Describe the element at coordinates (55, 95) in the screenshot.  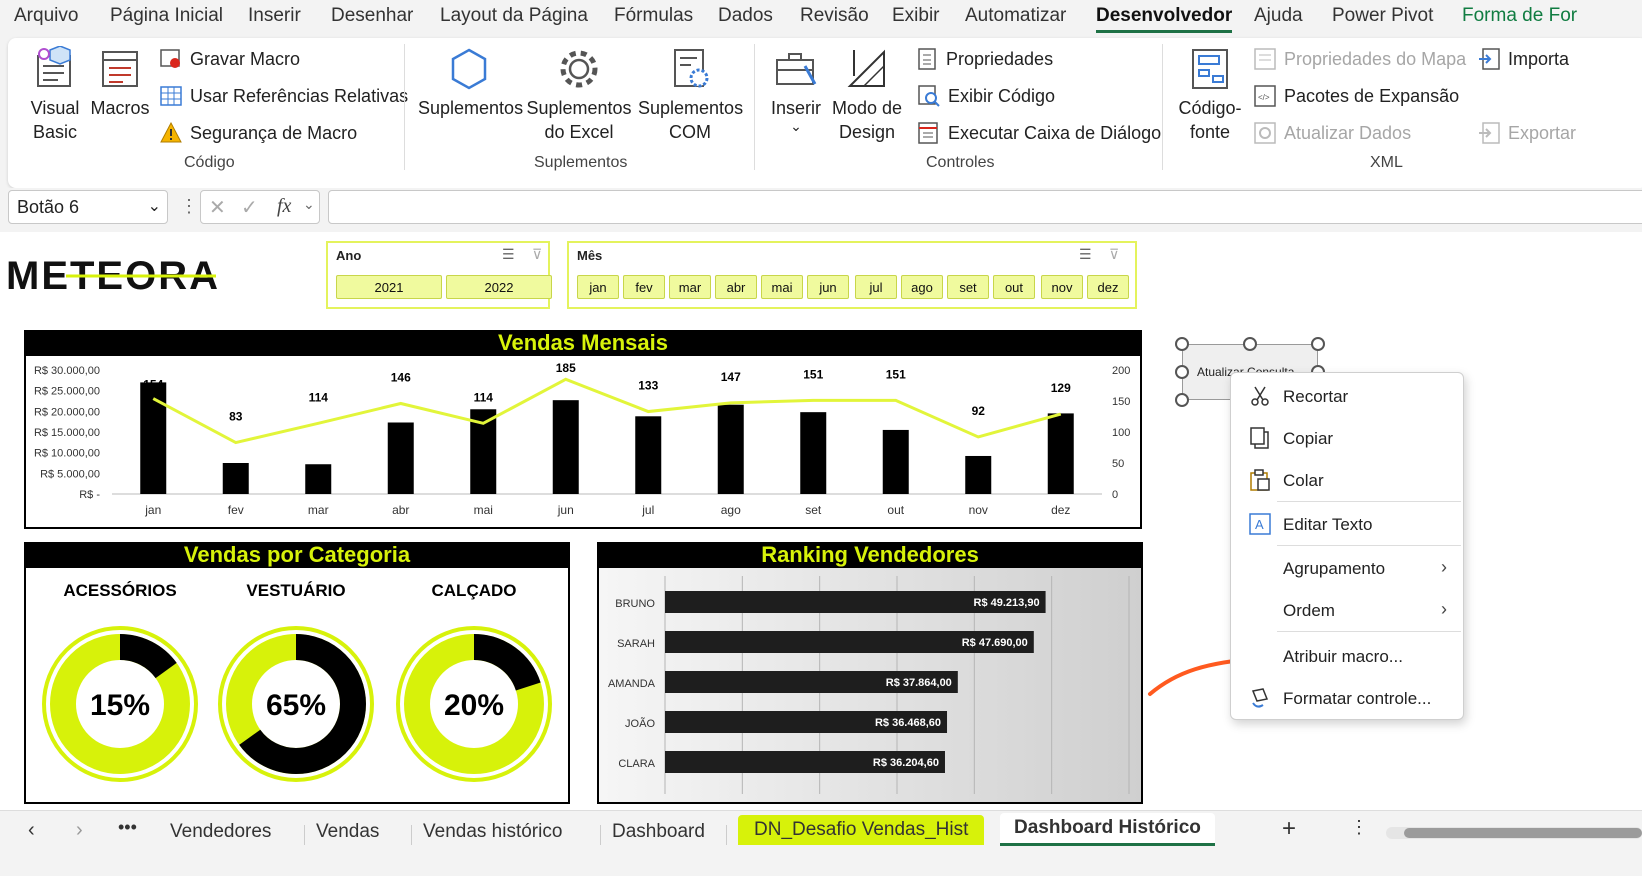
I see `visual-basic-button: Visual Basic` at that location.